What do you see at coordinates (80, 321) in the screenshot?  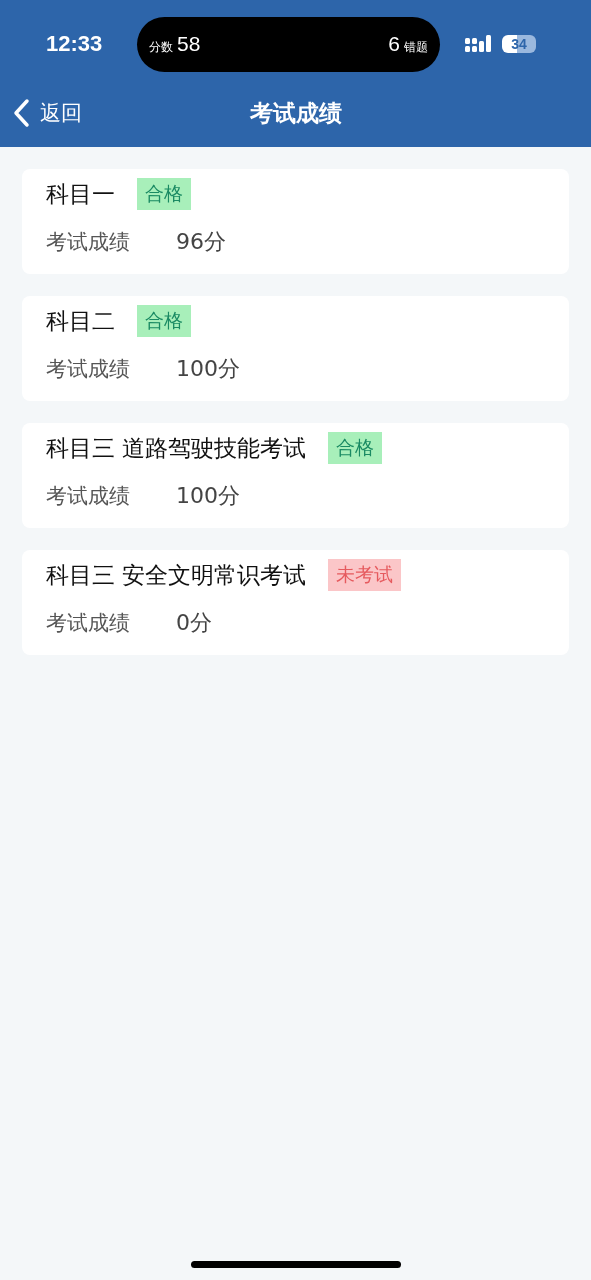 I see `subject-name: 科目二` at bounding box center [80, 321].